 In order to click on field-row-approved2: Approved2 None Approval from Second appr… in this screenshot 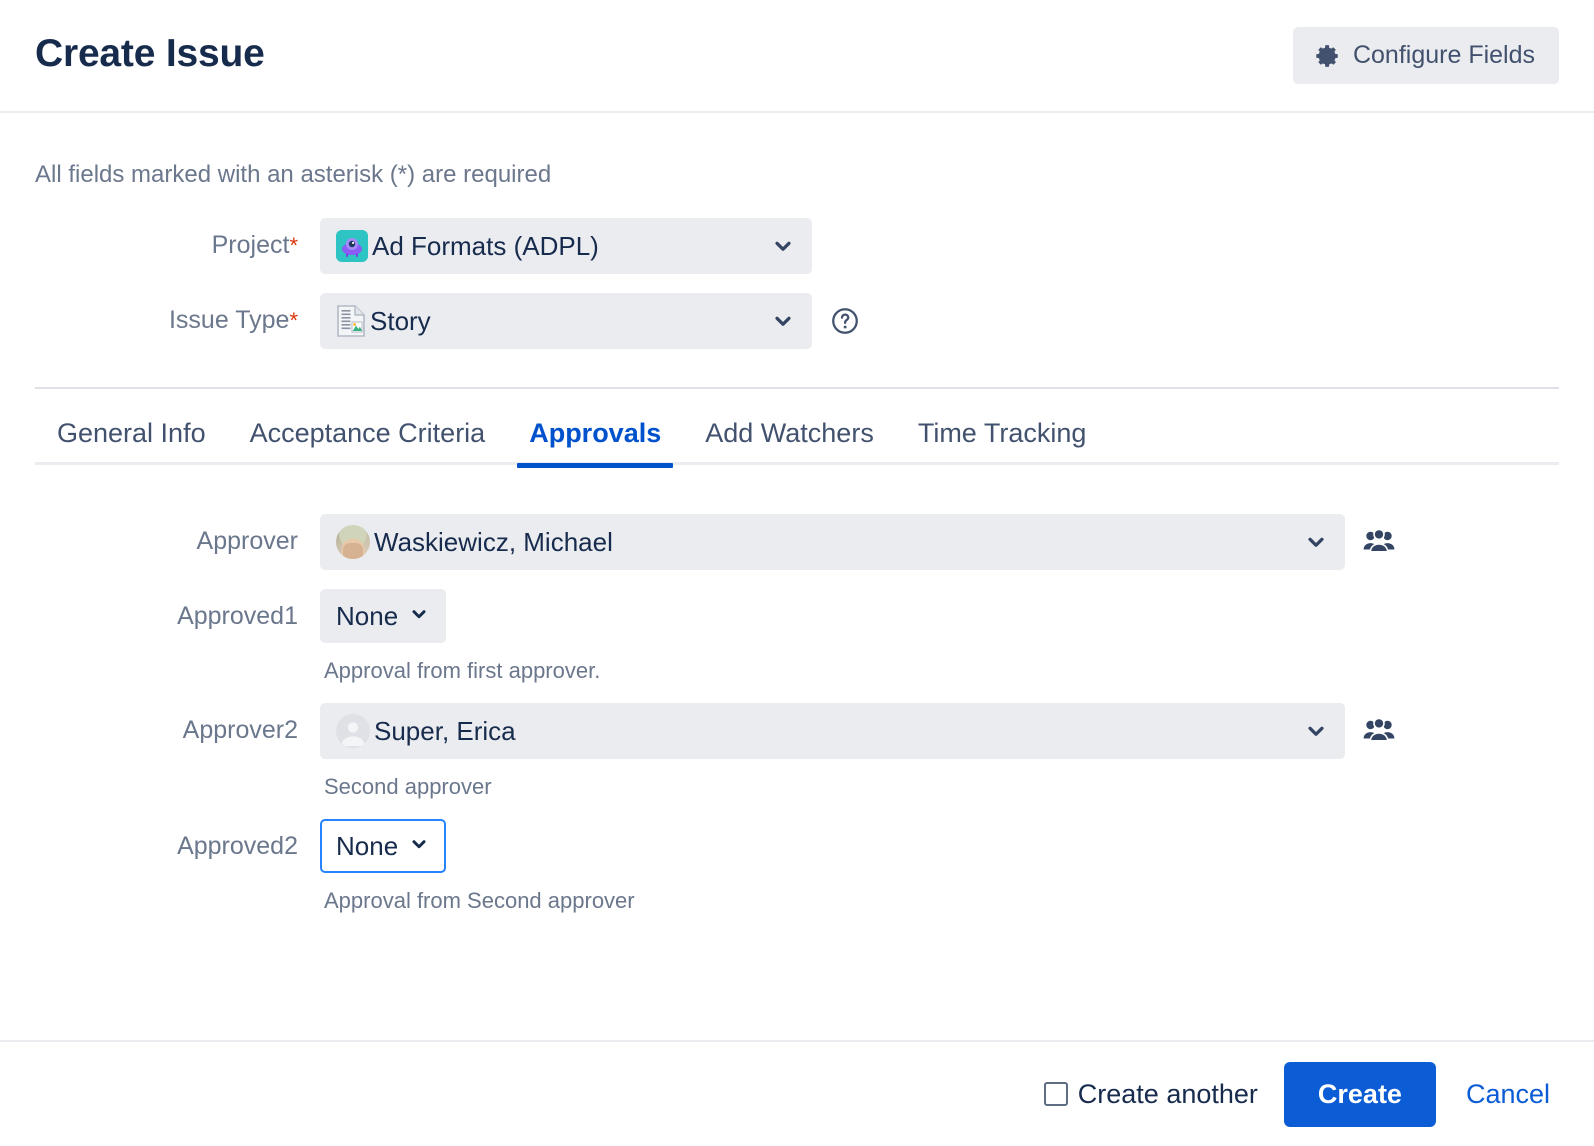, I will do `click(797, 866)`.